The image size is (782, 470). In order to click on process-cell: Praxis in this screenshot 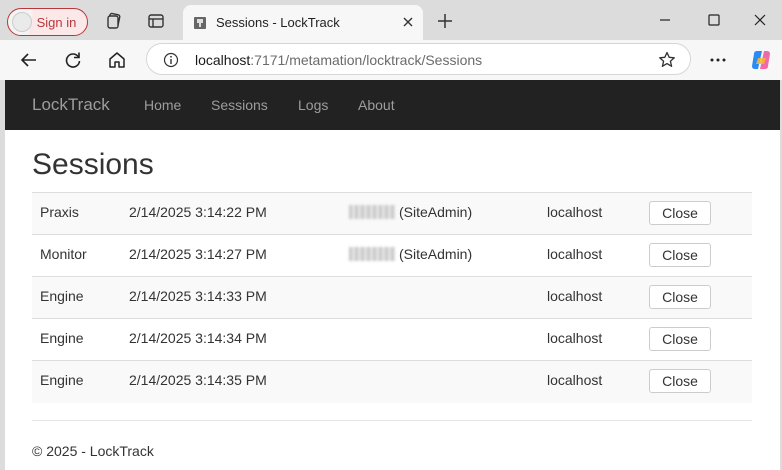, I will do `click(59, 212)`.